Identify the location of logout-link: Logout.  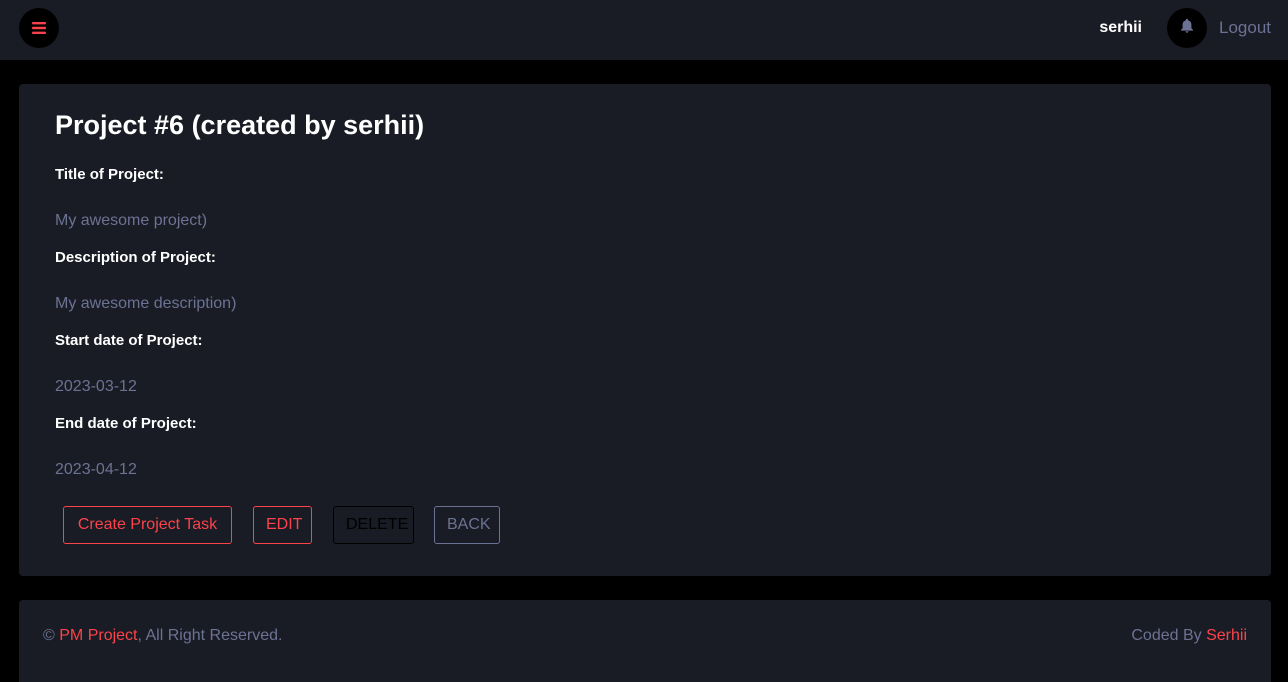
(1245, 28).